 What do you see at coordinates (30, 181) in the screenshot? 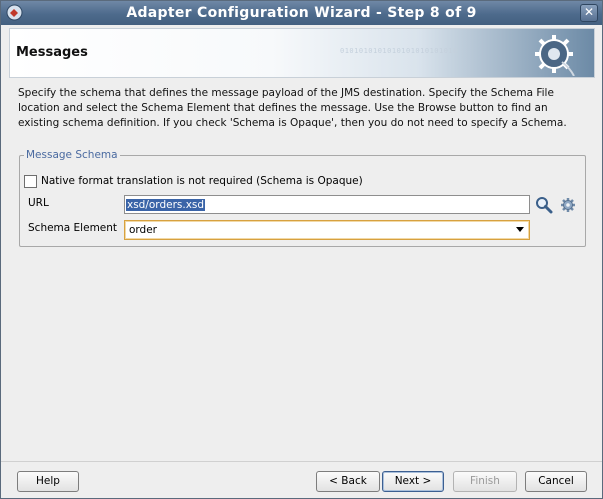
I see `schema-opaque-checkbox` at bounding box center [30, 181].